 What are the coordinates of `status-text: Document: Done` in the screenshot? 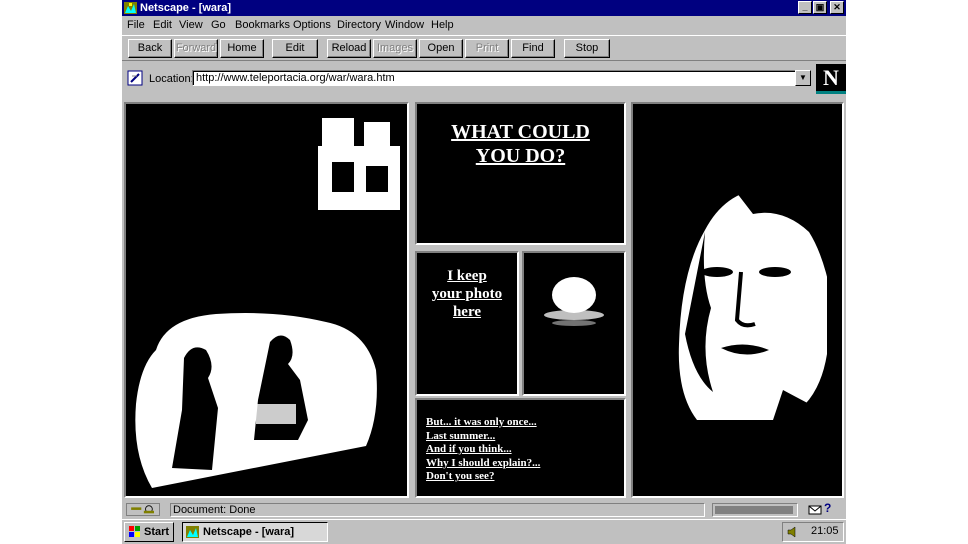 It's located at (437, 510).